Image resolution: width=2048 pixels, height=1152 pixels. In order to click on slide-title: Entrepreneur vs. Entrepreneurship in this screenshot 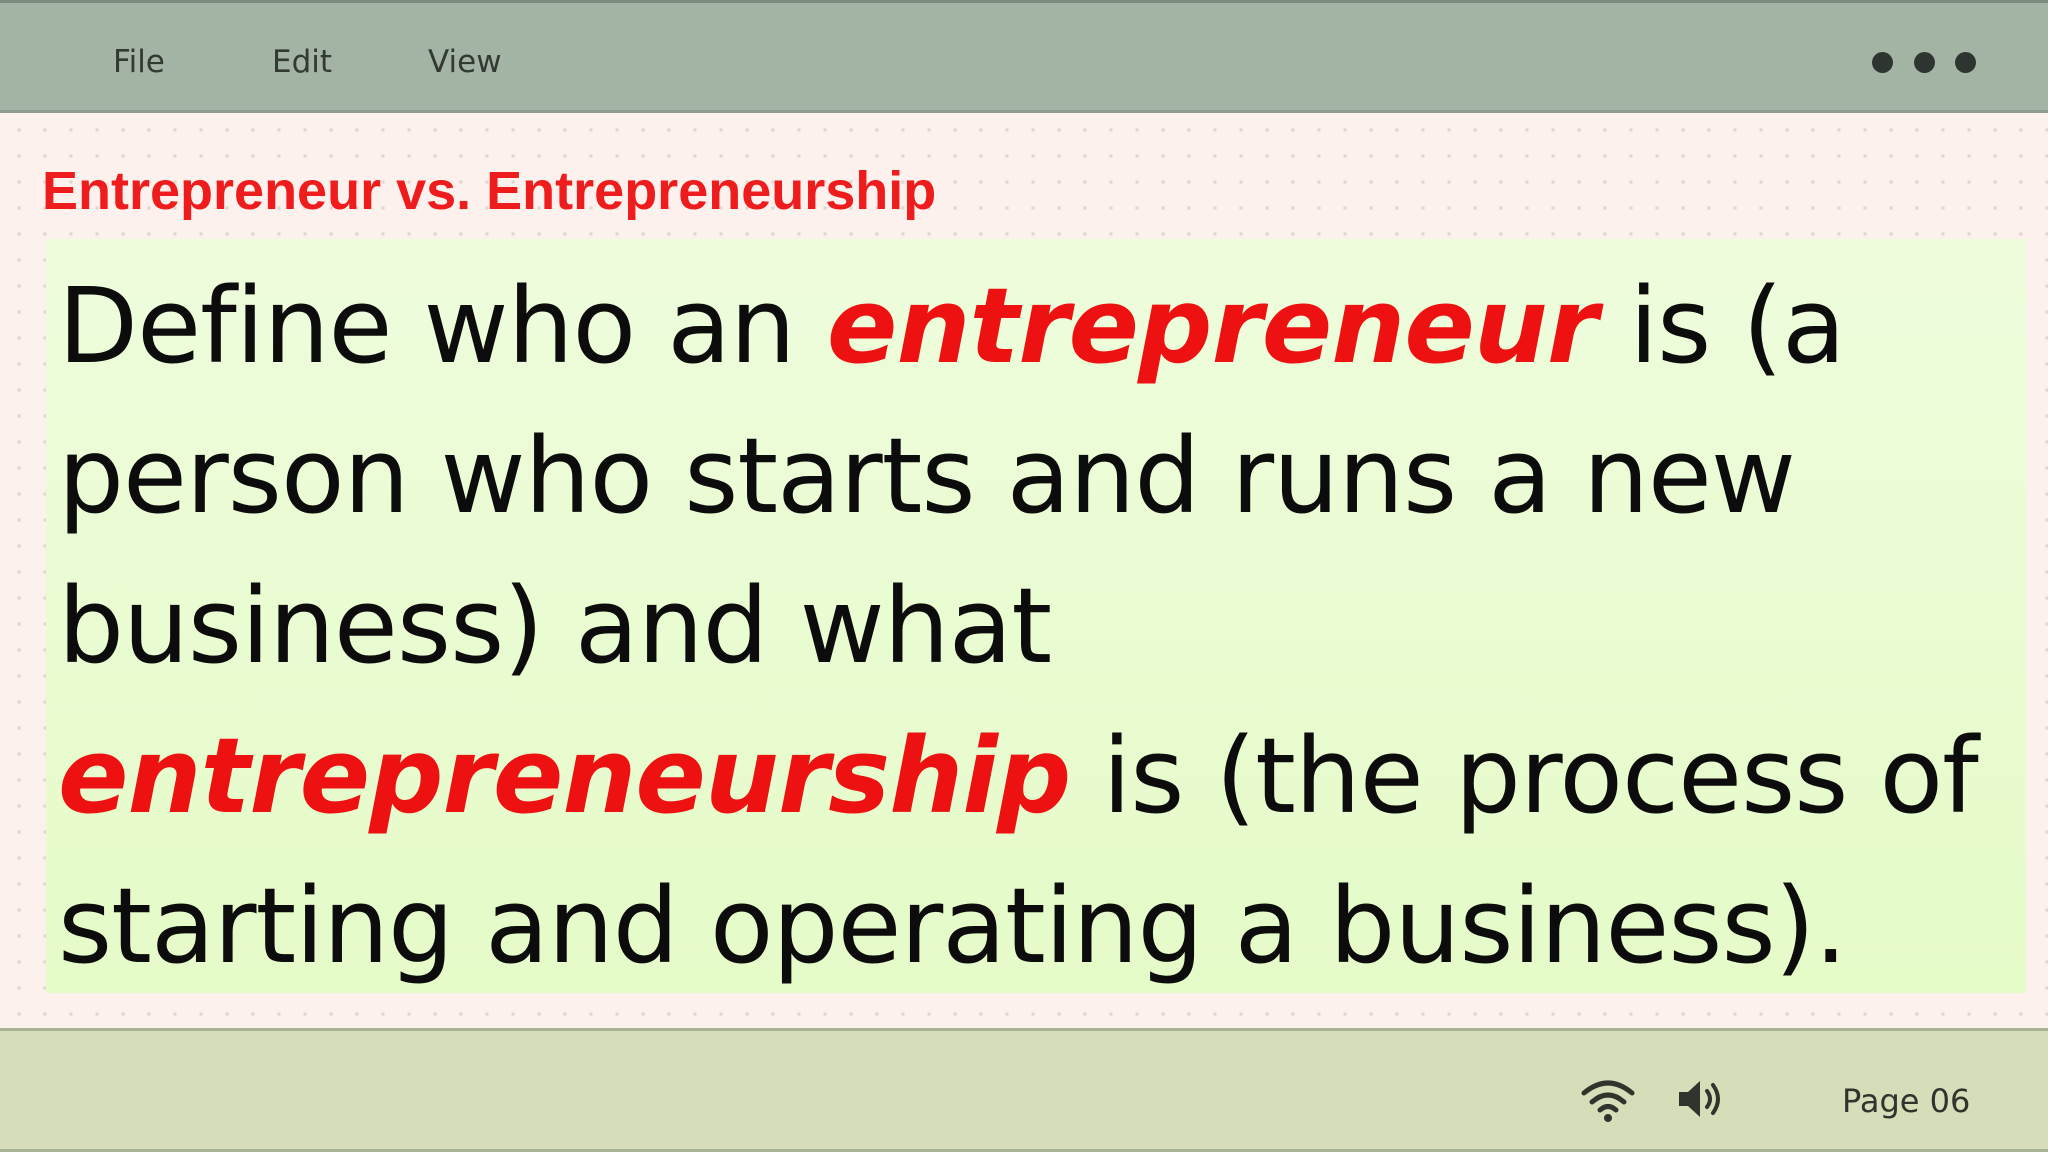, I will do `click(489, 191)`.